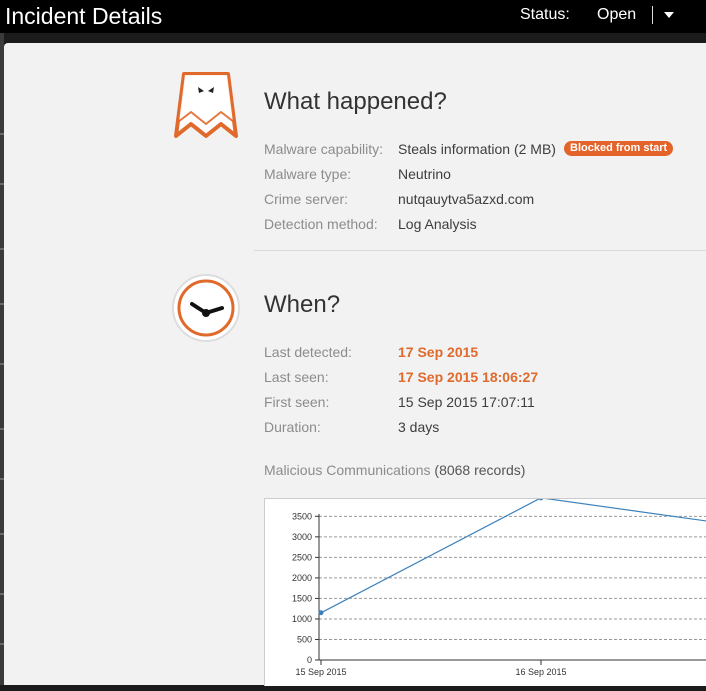 This screenshot has height=691, width=706. What do you see at coordinates (466, 199) in the screenshot?
I see `crime-server-value: nutqauytva5azxd.com` at bounding box center [466, 199].